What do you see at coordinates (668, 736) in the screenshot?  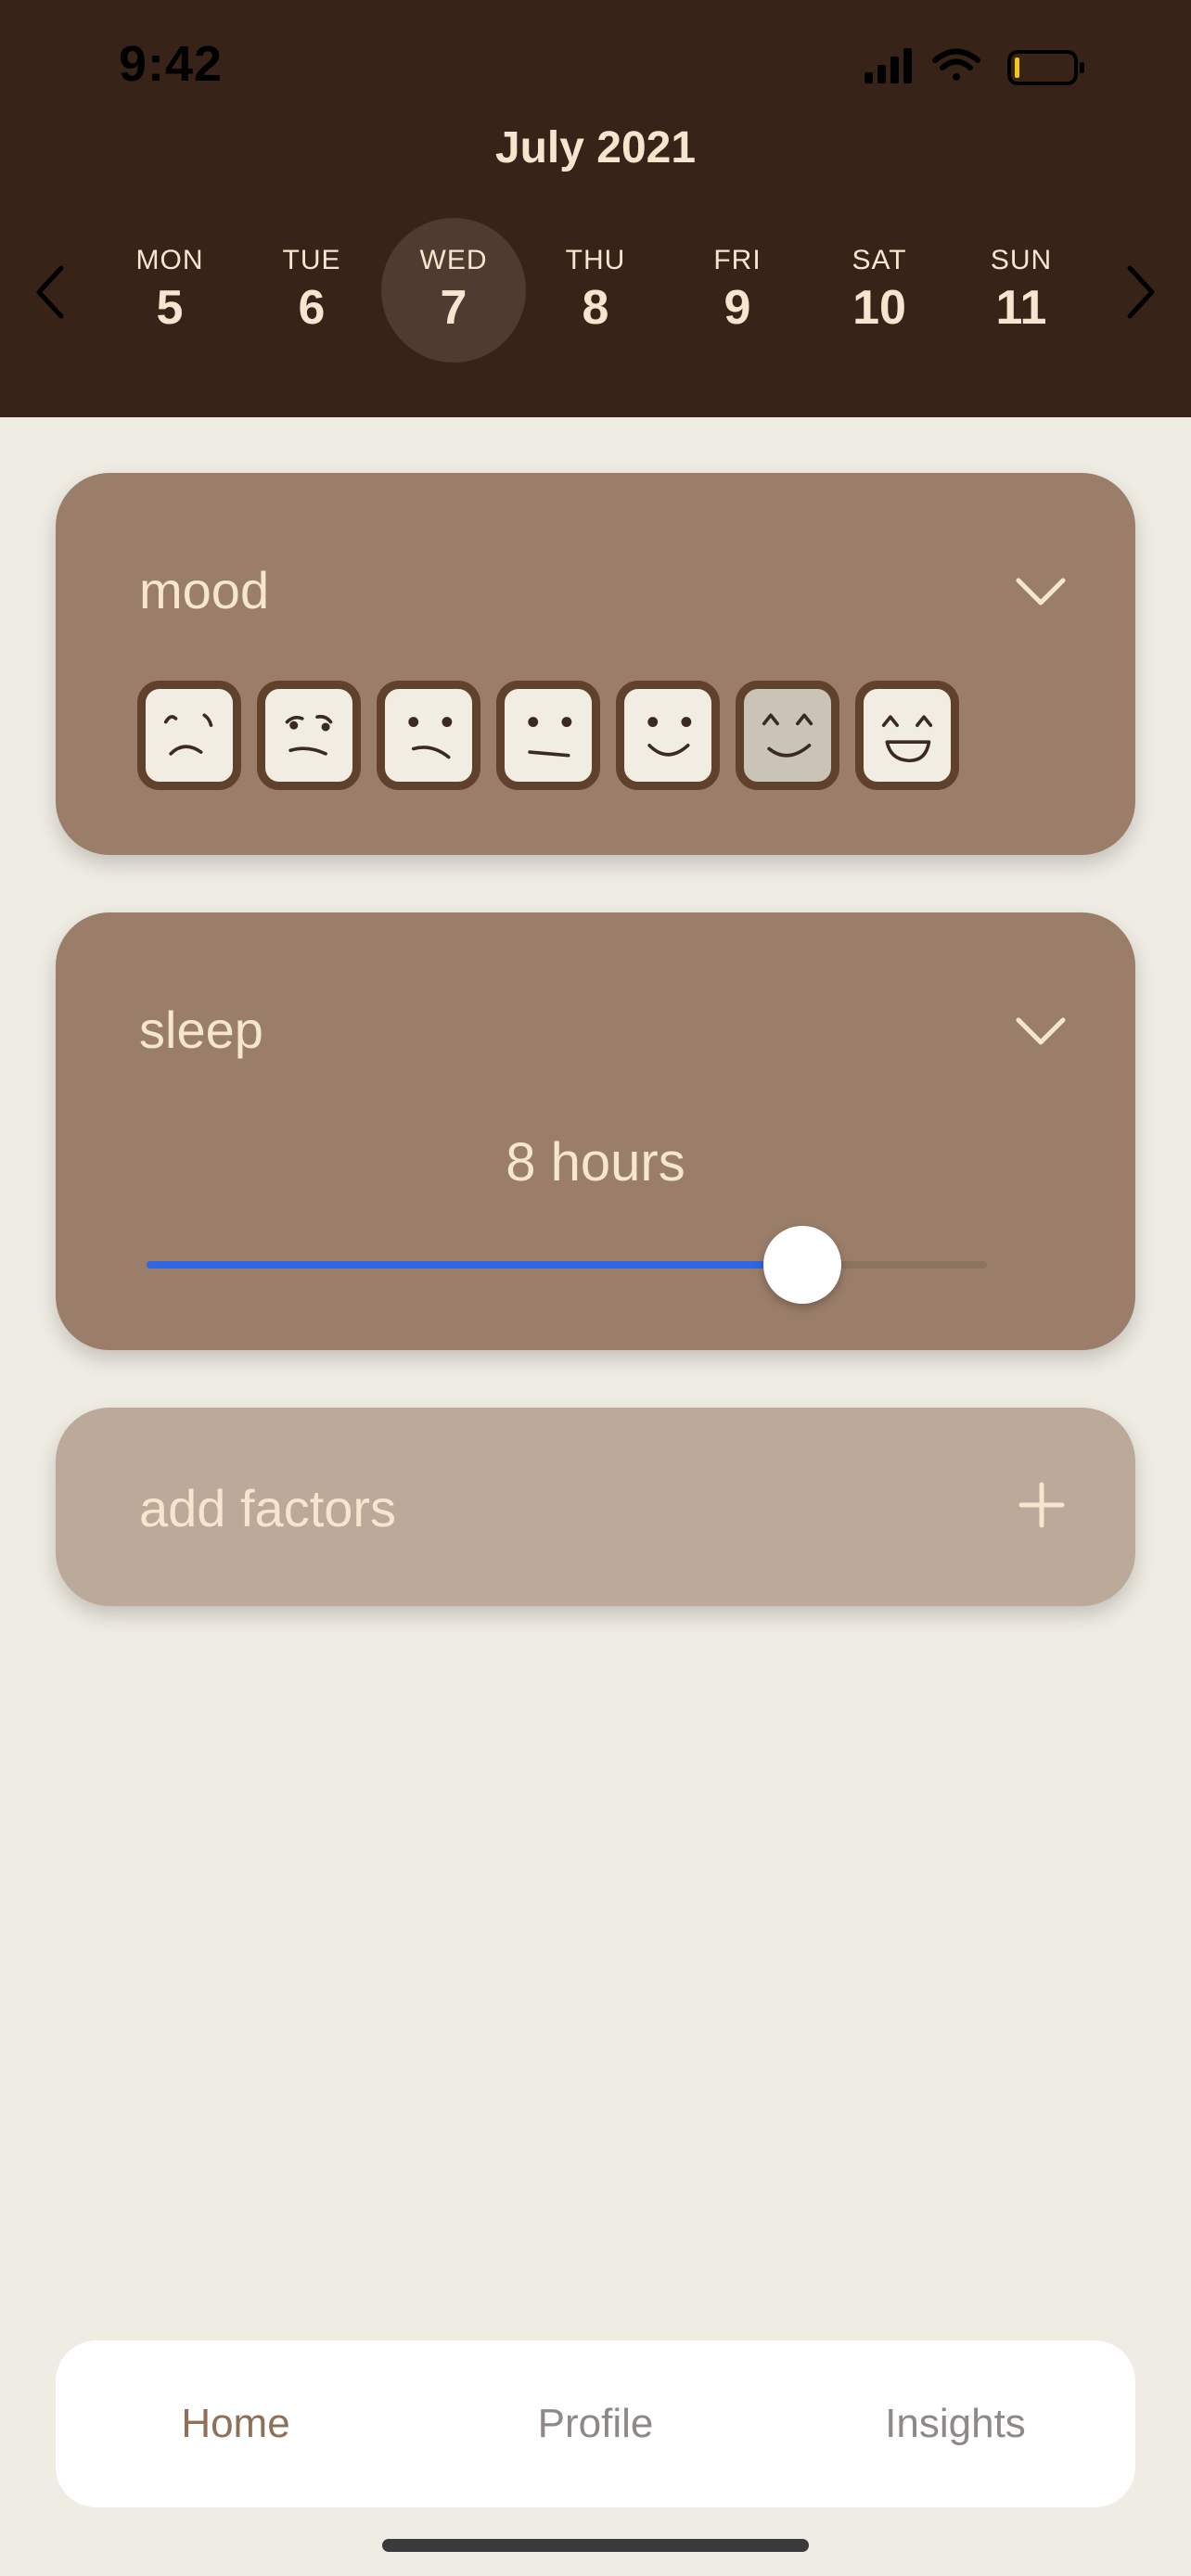 I see `smiling-face-icon` at bounding box center [668, 736].